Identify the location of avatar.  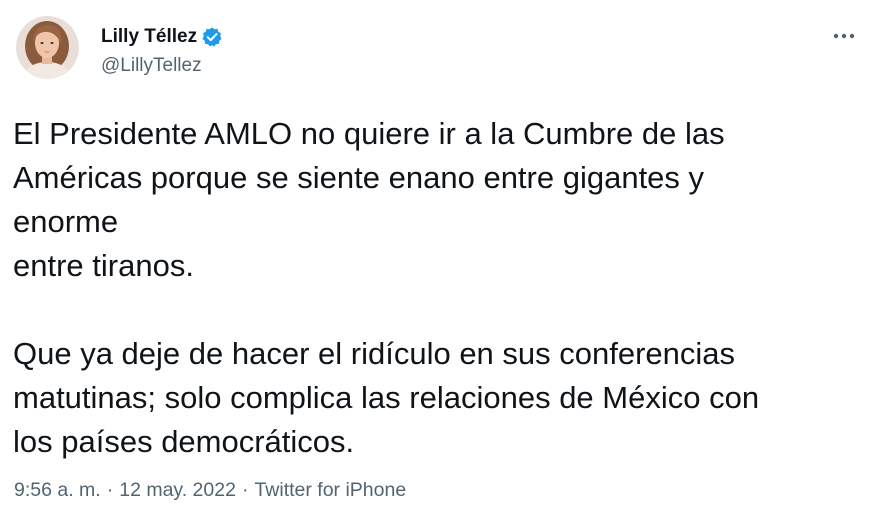
(47, 47).